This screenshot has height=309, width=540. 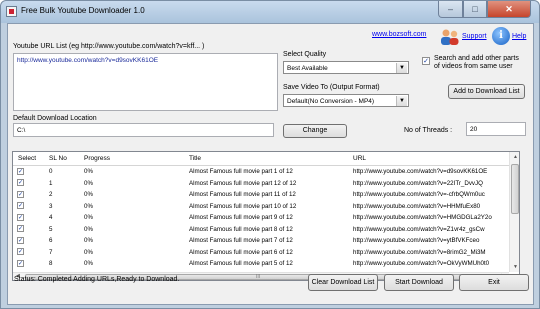 I want to click on exit-button: Exit, so click(x=494, y=282).